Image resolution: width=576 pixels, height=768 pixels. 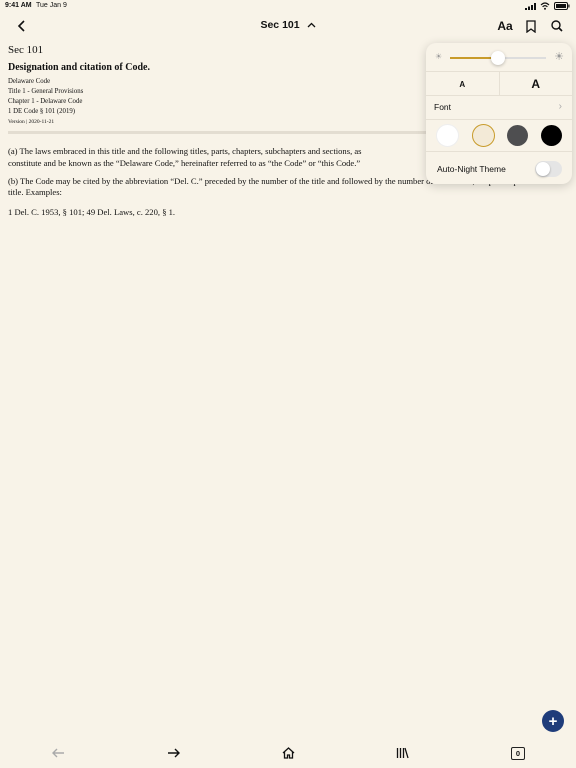 I want to click on plus-icon: +, so click(x=553, y=721).